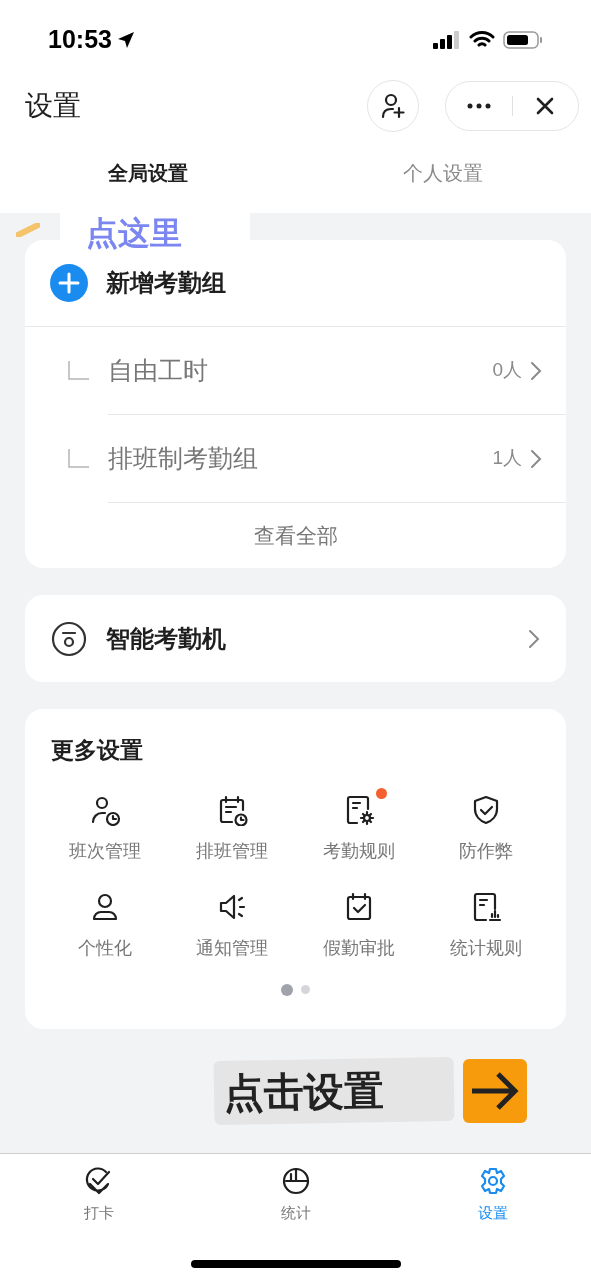 The width and height of the screenshot is (591, 1280). What do you see at coordinates (507, 370) in the screenshot?
I see `member-count: 0人` at bounding box center [507, 370].